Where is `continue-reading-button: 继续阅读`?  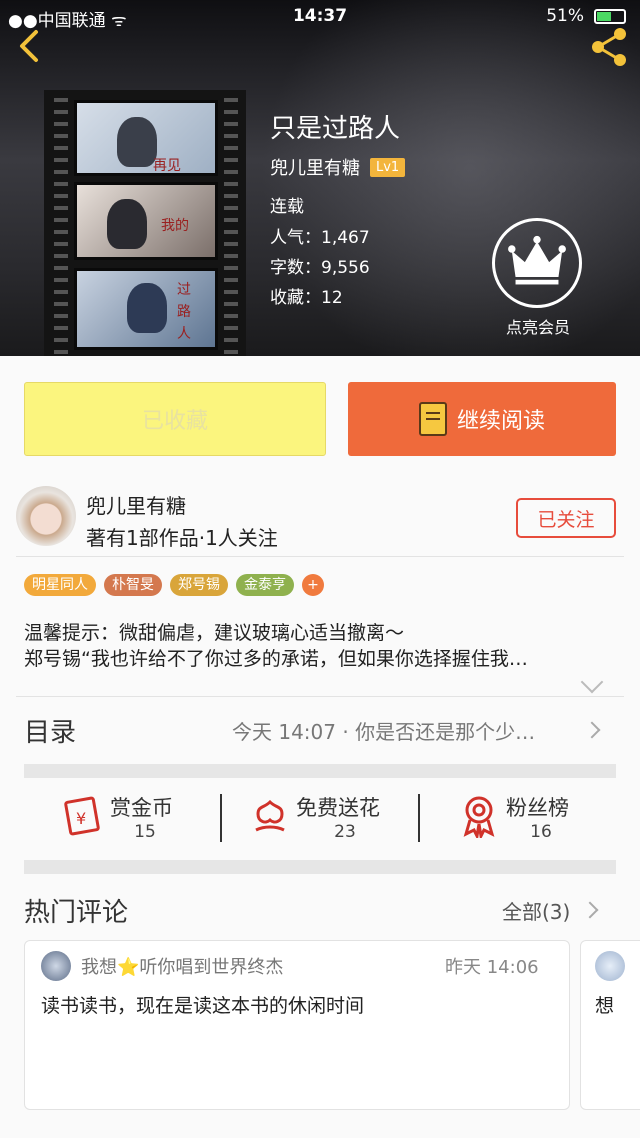 continue-reading-button: 继续阅读 is located at coordinates (482, 419).